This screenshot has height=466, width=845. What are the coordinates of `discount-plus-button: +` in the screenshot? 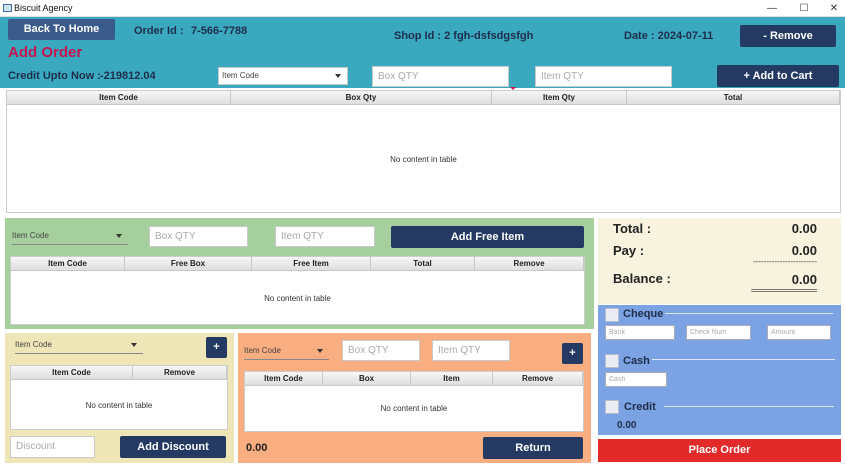 It's located at (216, 347).